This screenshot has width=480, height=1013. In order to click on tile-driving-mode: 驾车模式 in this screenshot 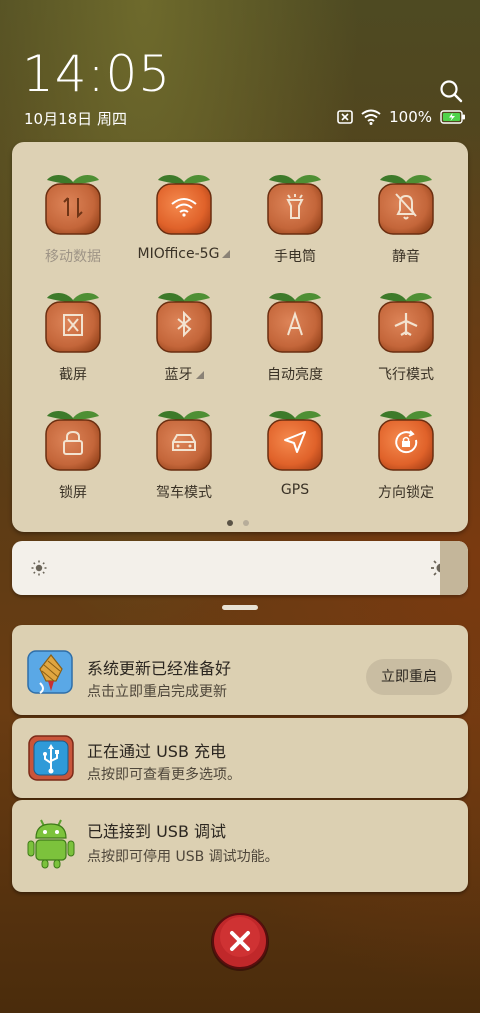, I will do `click(184, 461)`.